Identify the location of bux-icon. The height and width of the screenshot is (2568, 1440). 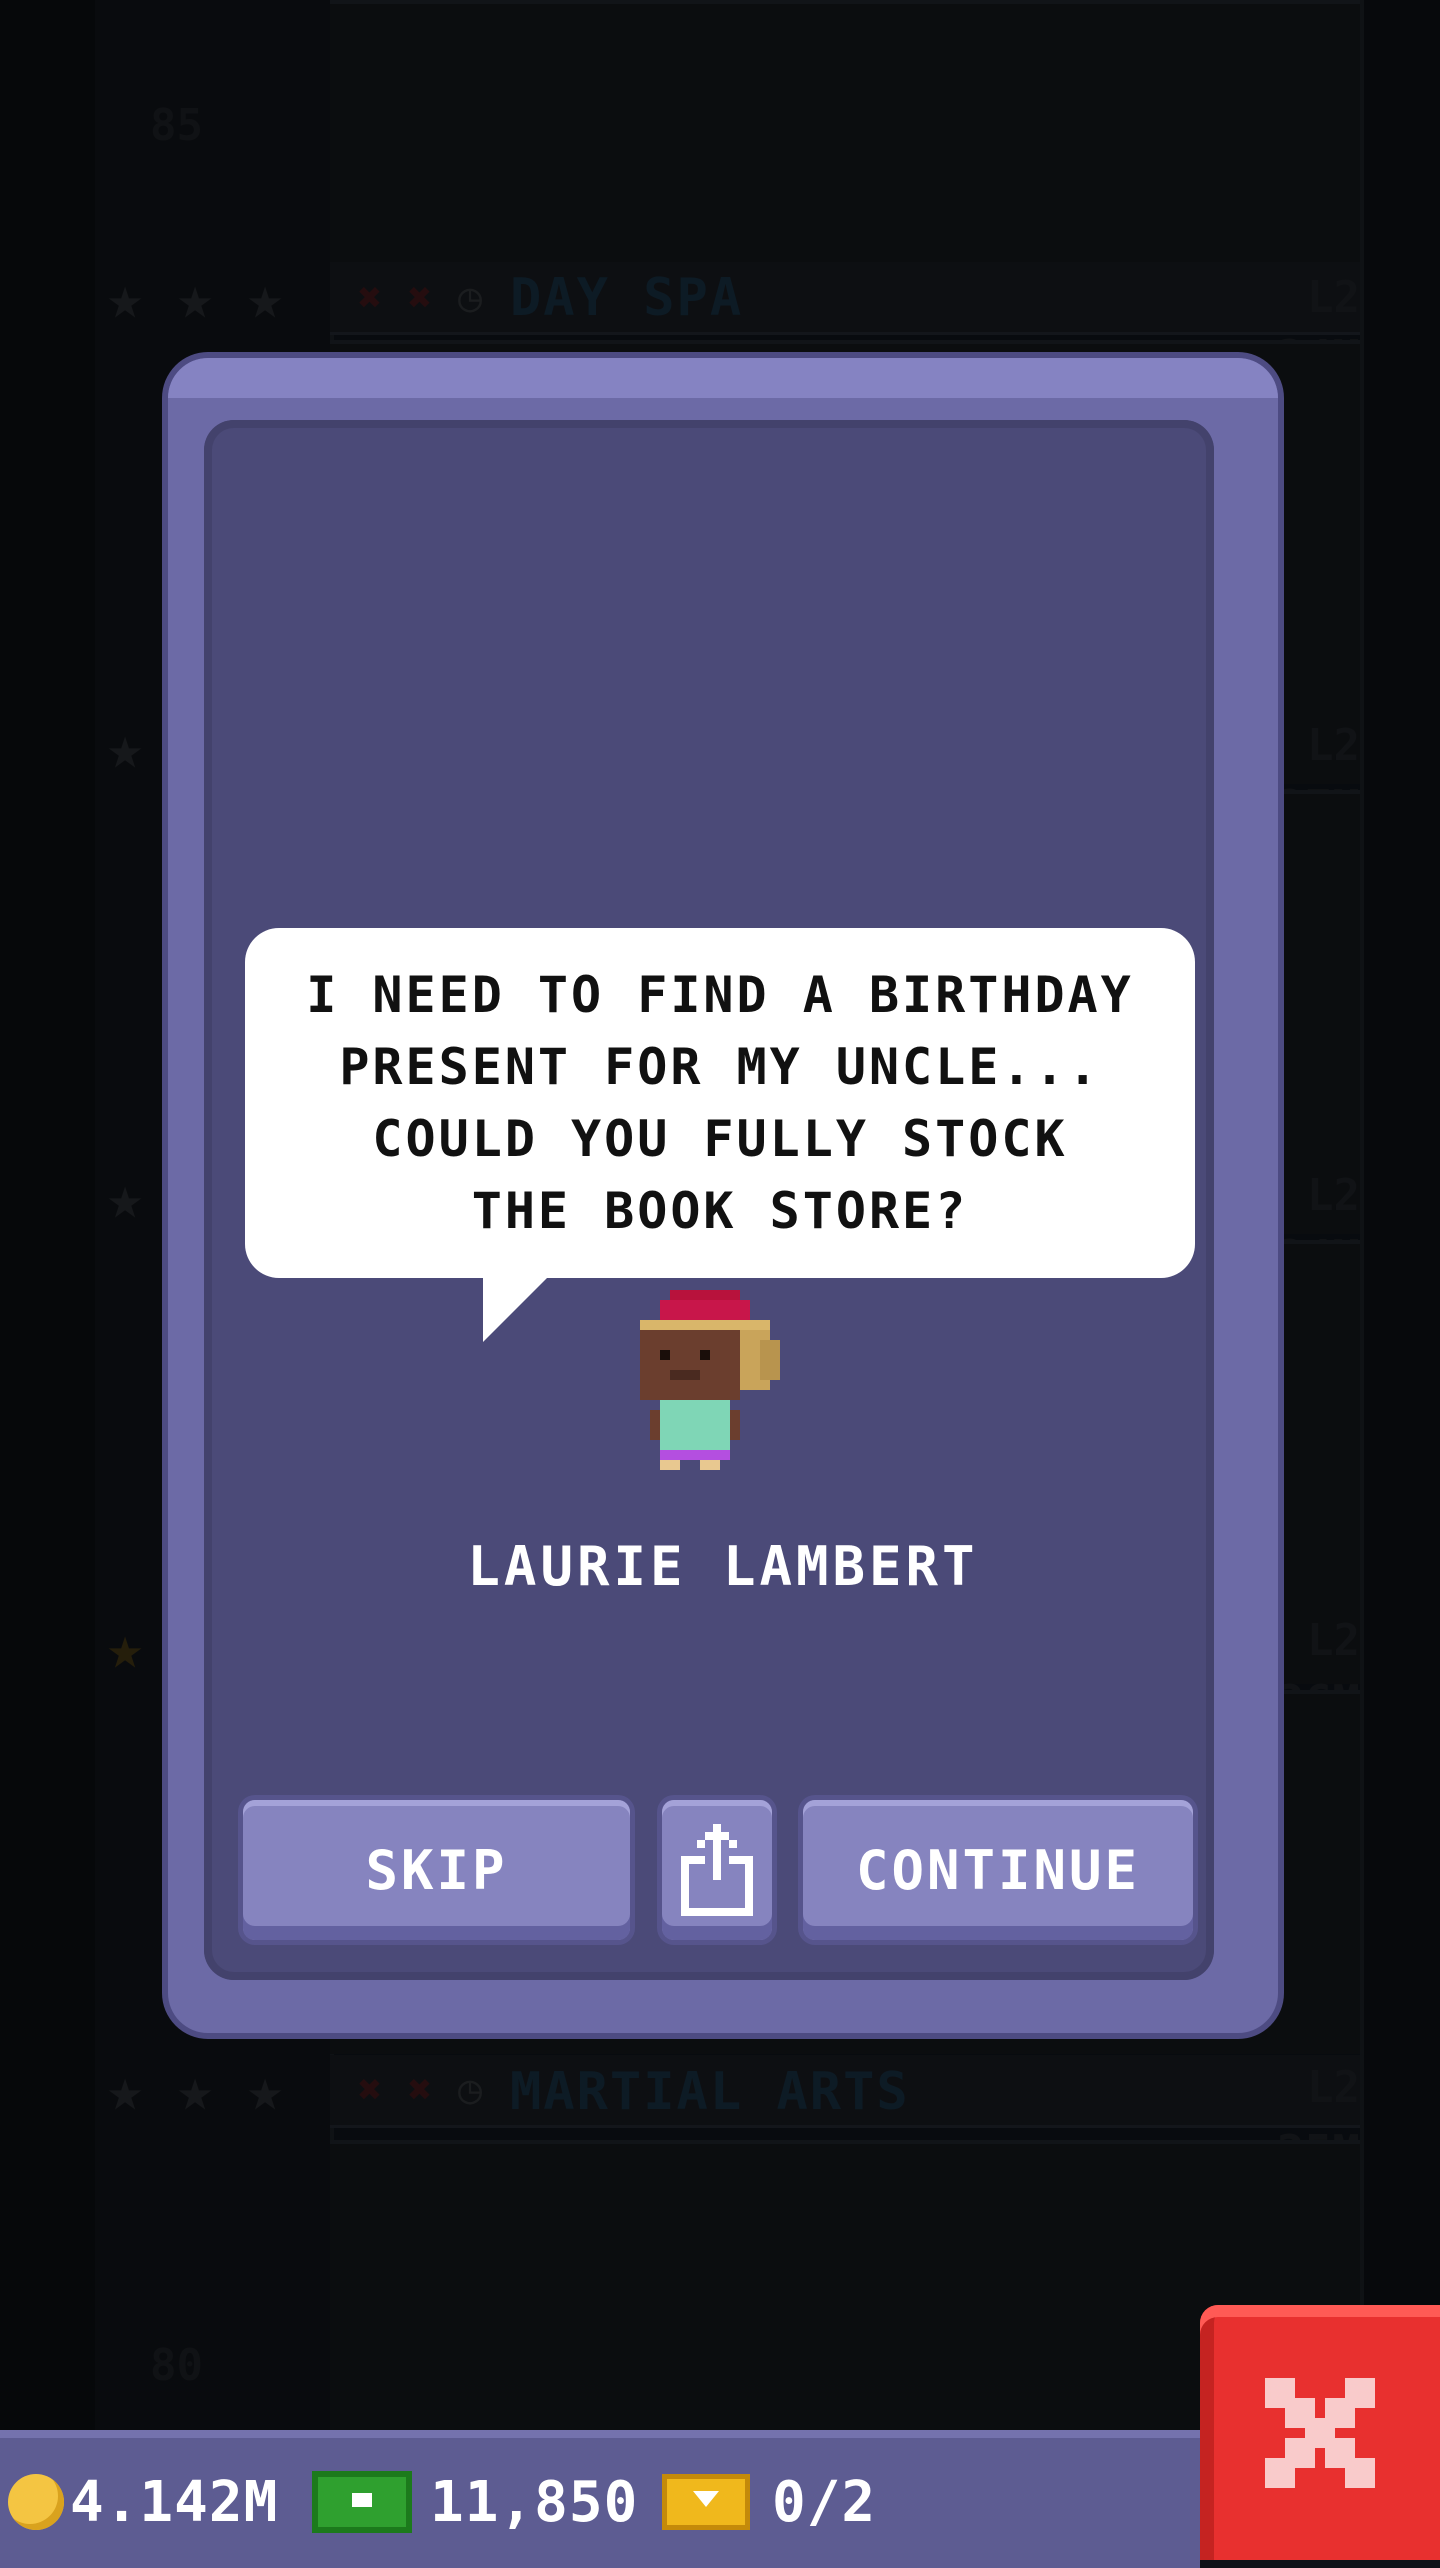
(362, 2502).